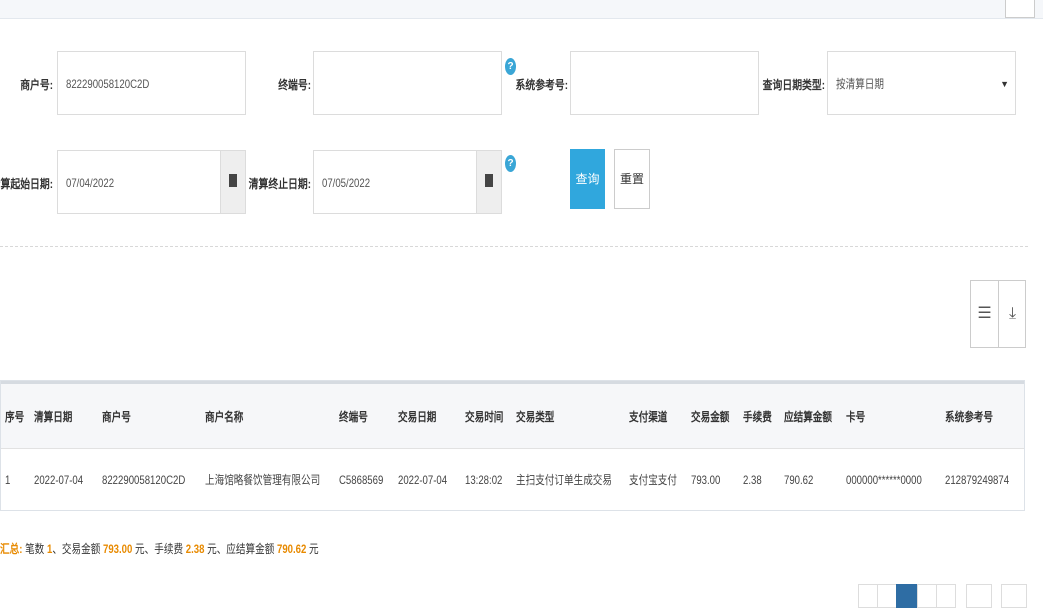  Describe the element at coordinates (53, 416) in the screenshot. I see `col-header-settle-date: 清算日期` at that location.